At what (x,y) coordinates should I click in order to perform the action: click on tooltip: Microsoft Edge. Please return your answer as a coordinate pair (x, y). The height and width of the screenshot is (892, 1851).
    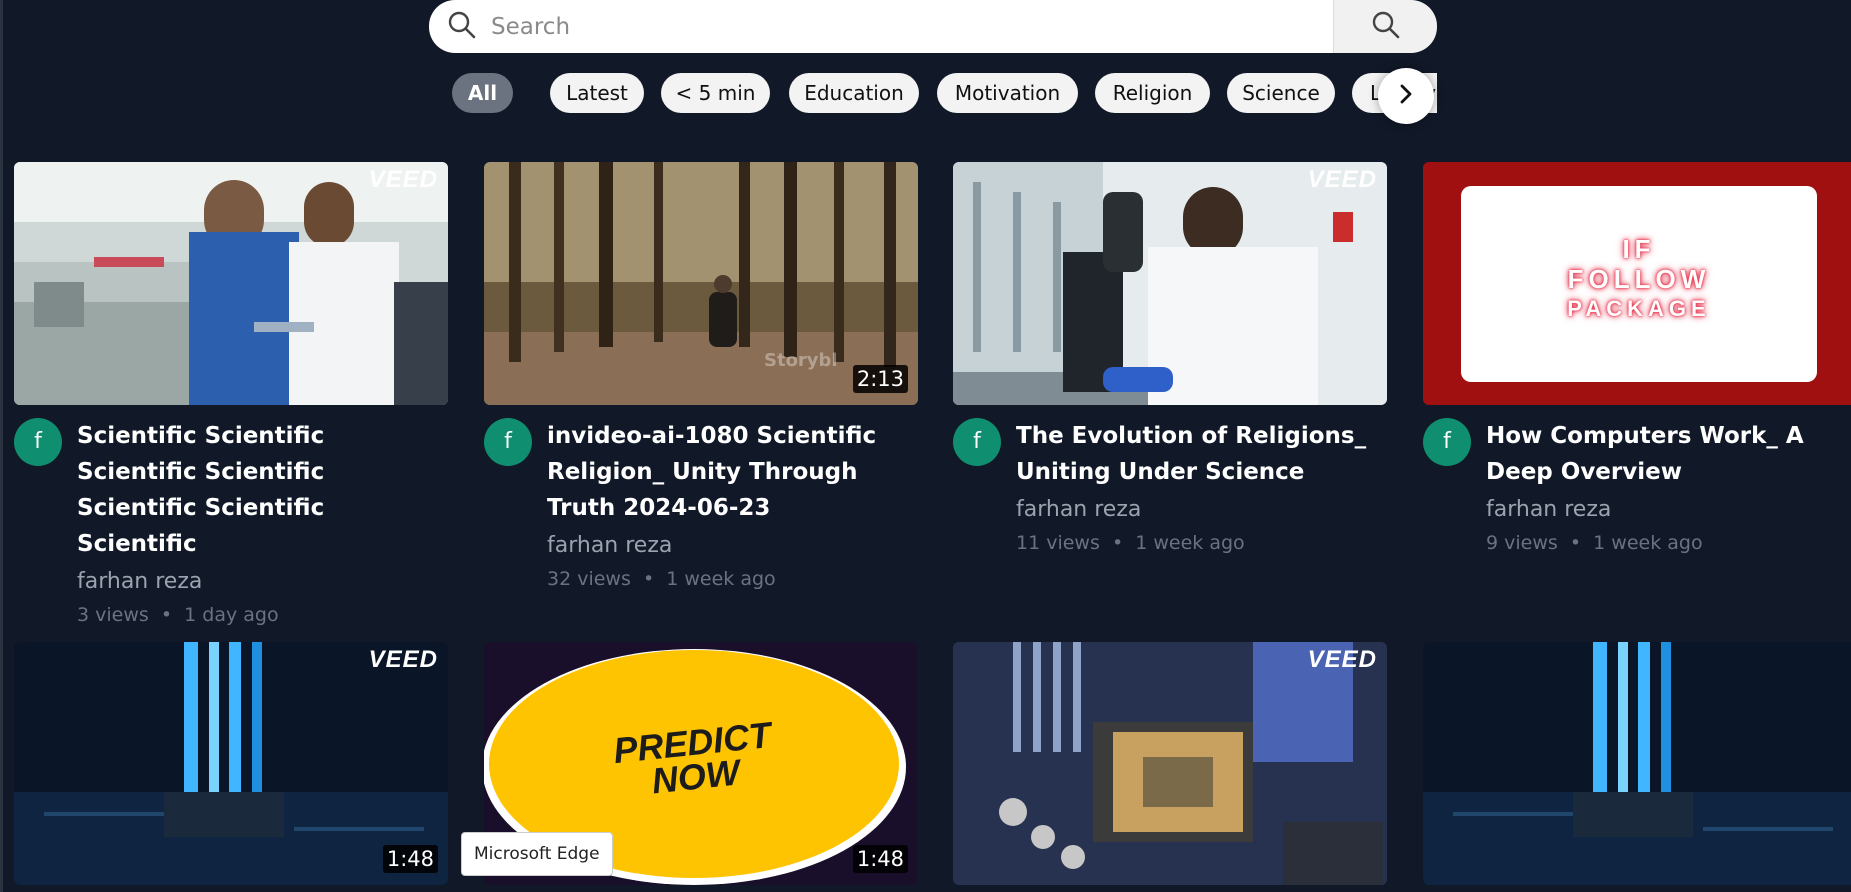
    Looking at the image, I should click on (537, 854).